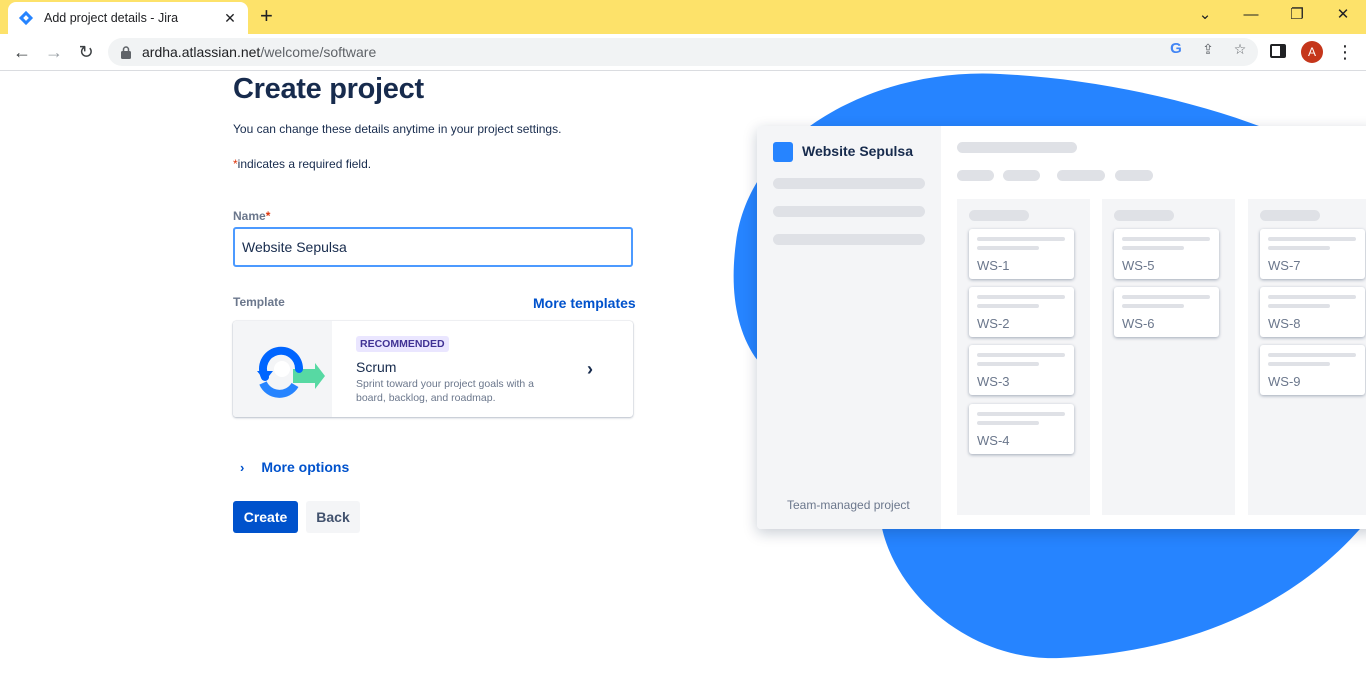 The height and width of the screenshot is (691, 1366). What do you see at coordinates (1312, 254) in the screenshot?
I see `issue-card: WS-7` at bounding box center [1312, 254].